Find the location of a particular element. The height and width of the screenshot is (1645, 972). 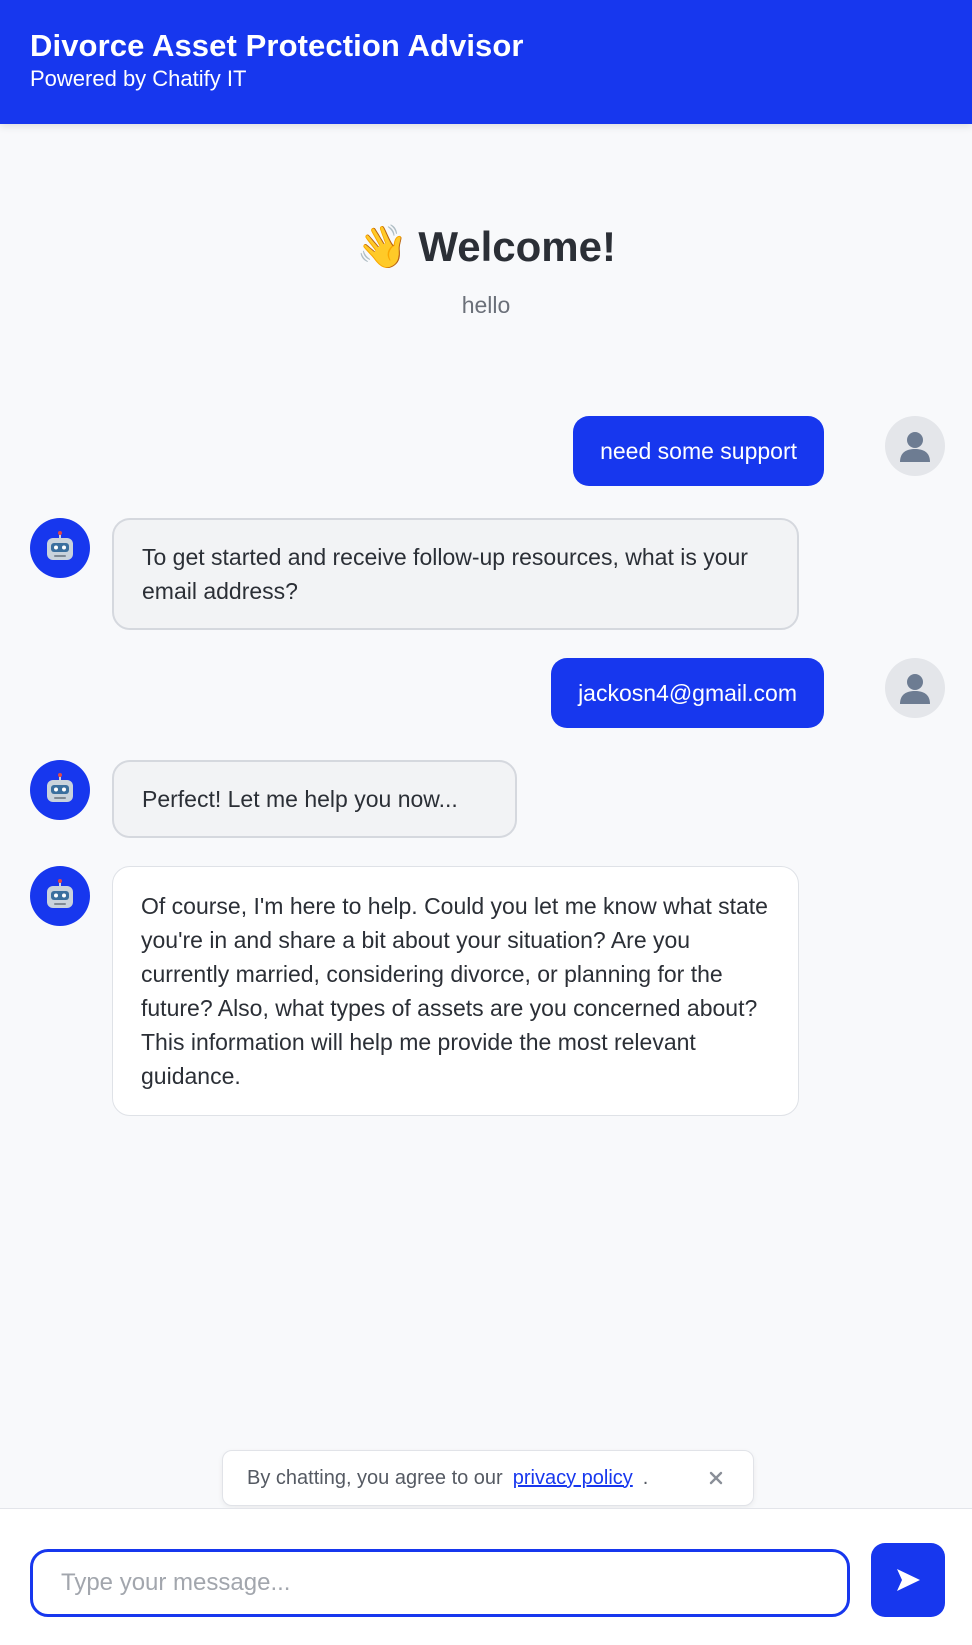

waving-hand-icon: 👋 is located at coordinates (382, 246).